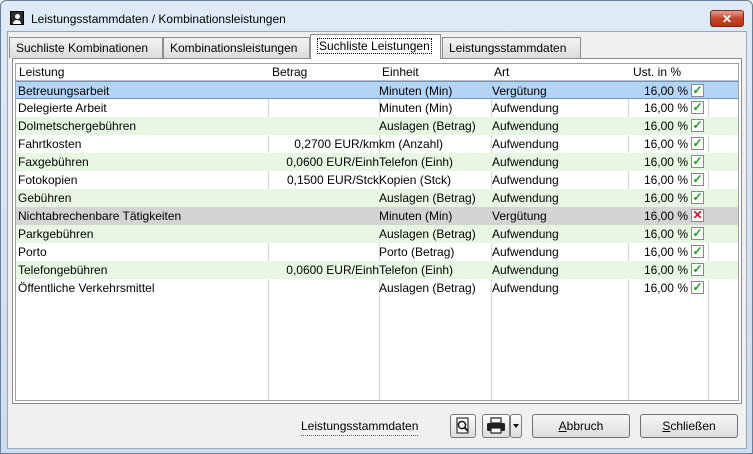 This screenshot has width=753, height=454. What do you see at coordinates (289, 72) in the screenshot?
I see `column-header-betrag: Betrag` at bounding box center [289, 72].